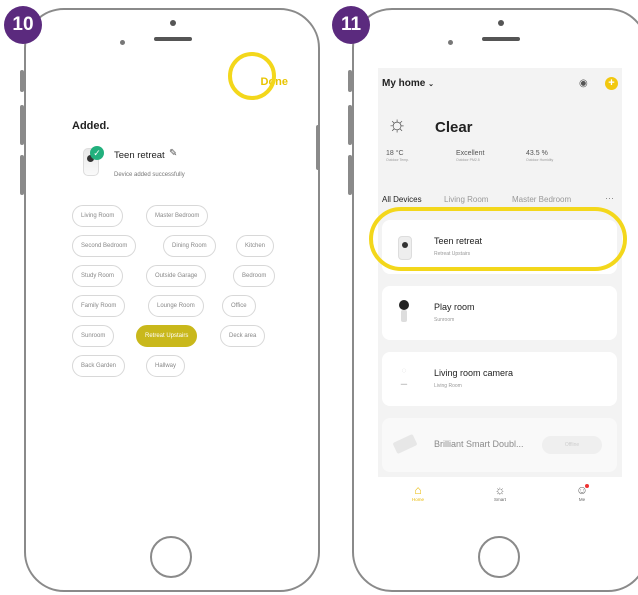  What do you see at coordinates (177, 216) in the screenshot?
I see `room-chip: Master Bedroom` at bounding box center [177, 216].